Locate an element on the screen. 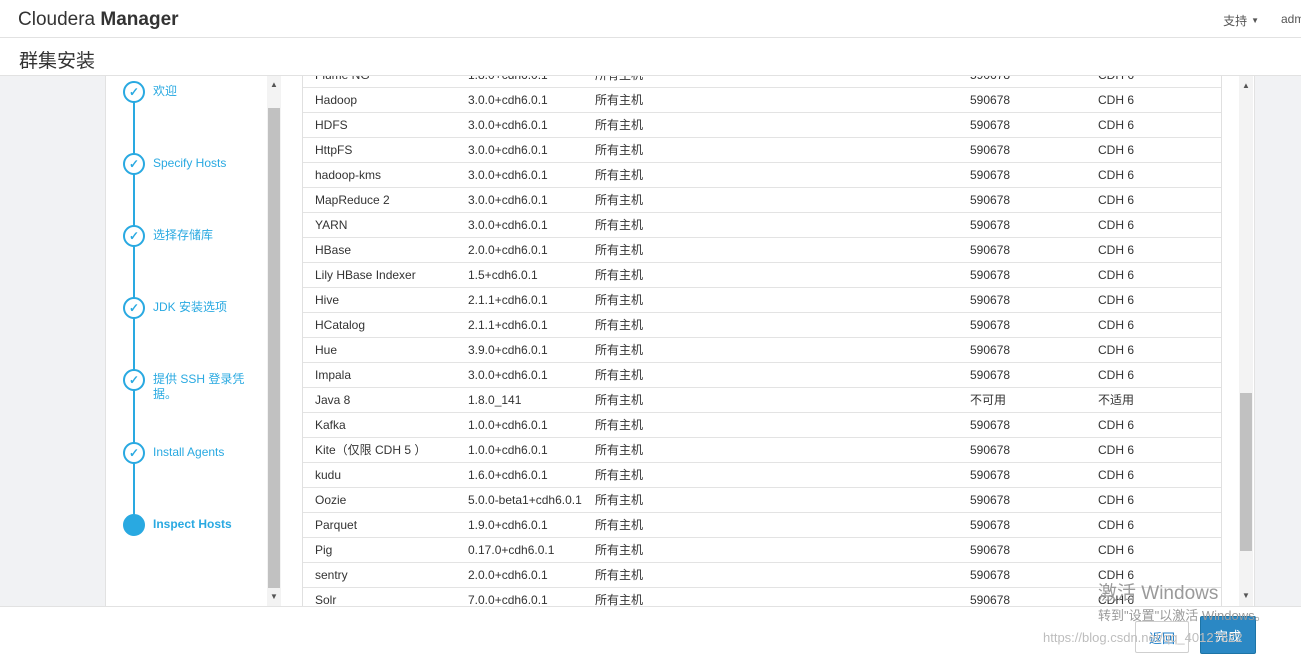  cell-release: 不可用 is located at coordinates (988, 400).